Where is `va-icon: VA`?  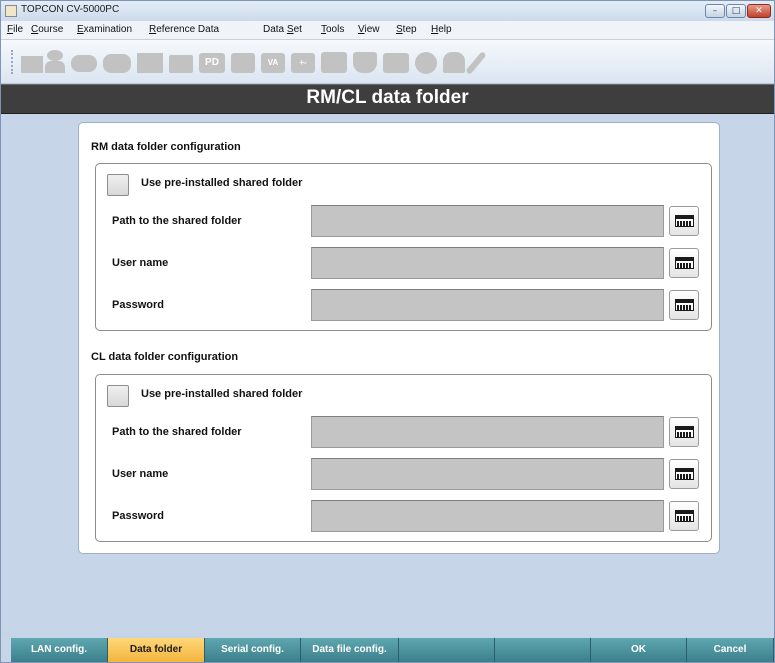 va-icon: VA is located at coordinates (273, 63).